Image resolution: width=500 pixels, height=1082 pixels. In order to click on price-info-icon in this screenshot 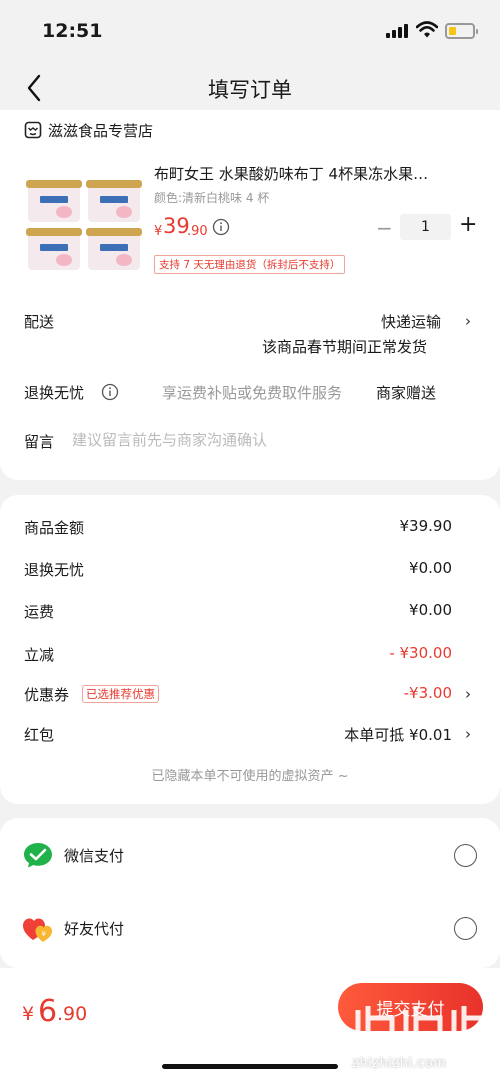, I will do `click(221, 227)`.